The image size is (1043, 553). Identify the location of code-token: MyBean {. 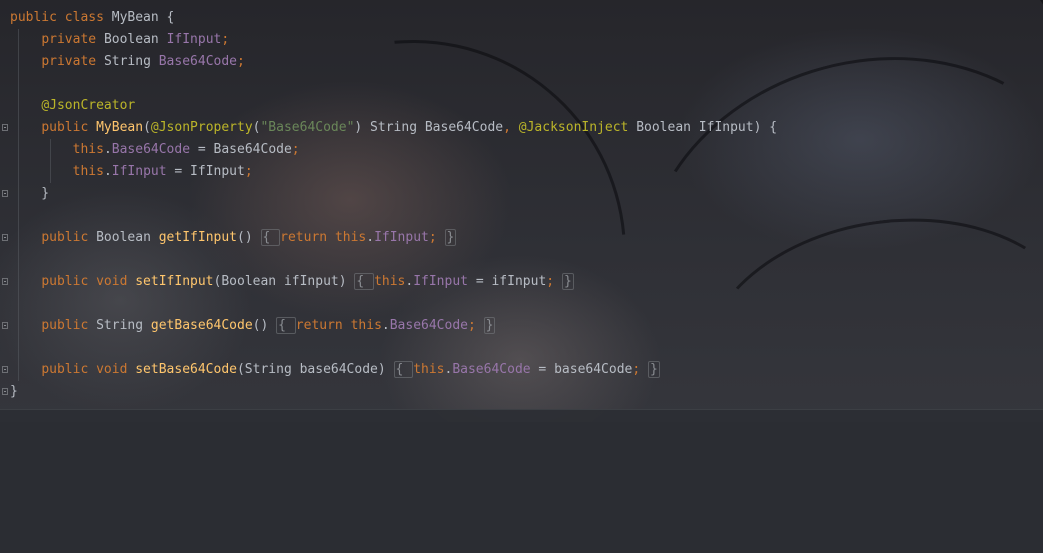
(143, 17).